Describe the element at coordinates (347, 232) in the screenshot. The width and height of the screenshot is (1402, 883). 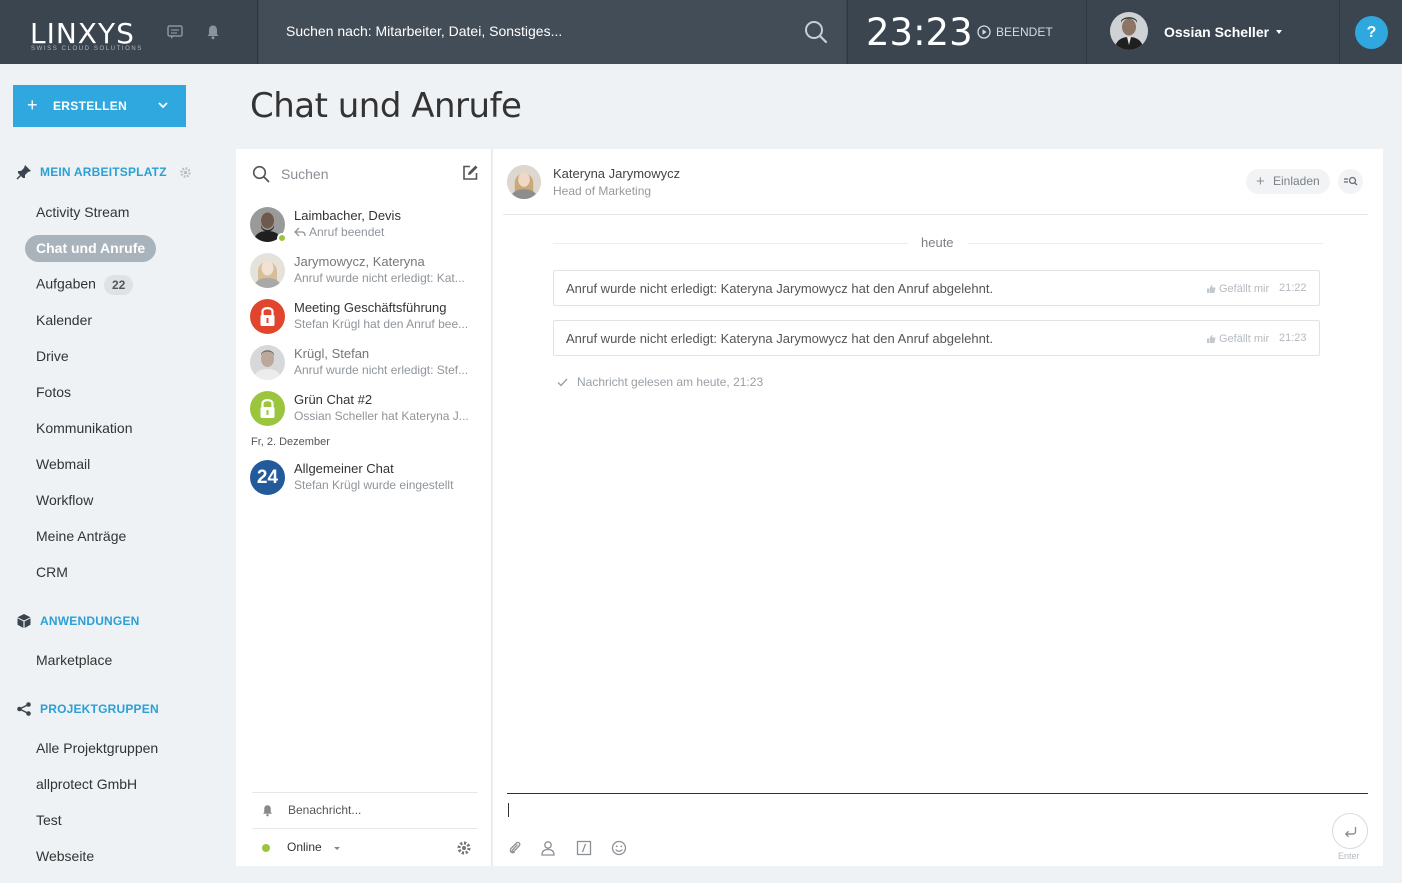
I see `chat-item-preview-text: Anruf beendet` at that location.